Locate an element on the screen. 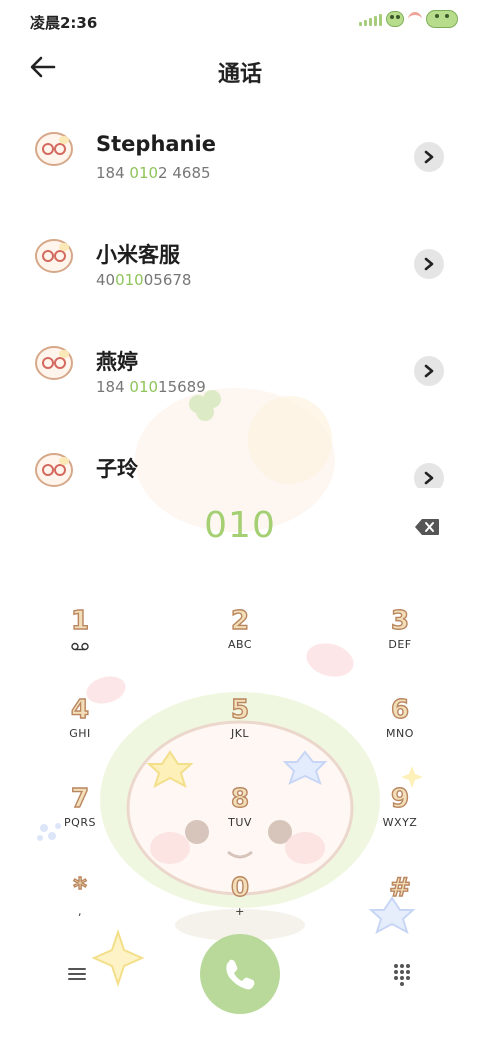 Image resolution: width=480 pixels, height=1040 pixels. contact-number: 184 01015689 is located at coordinates (151, 387).